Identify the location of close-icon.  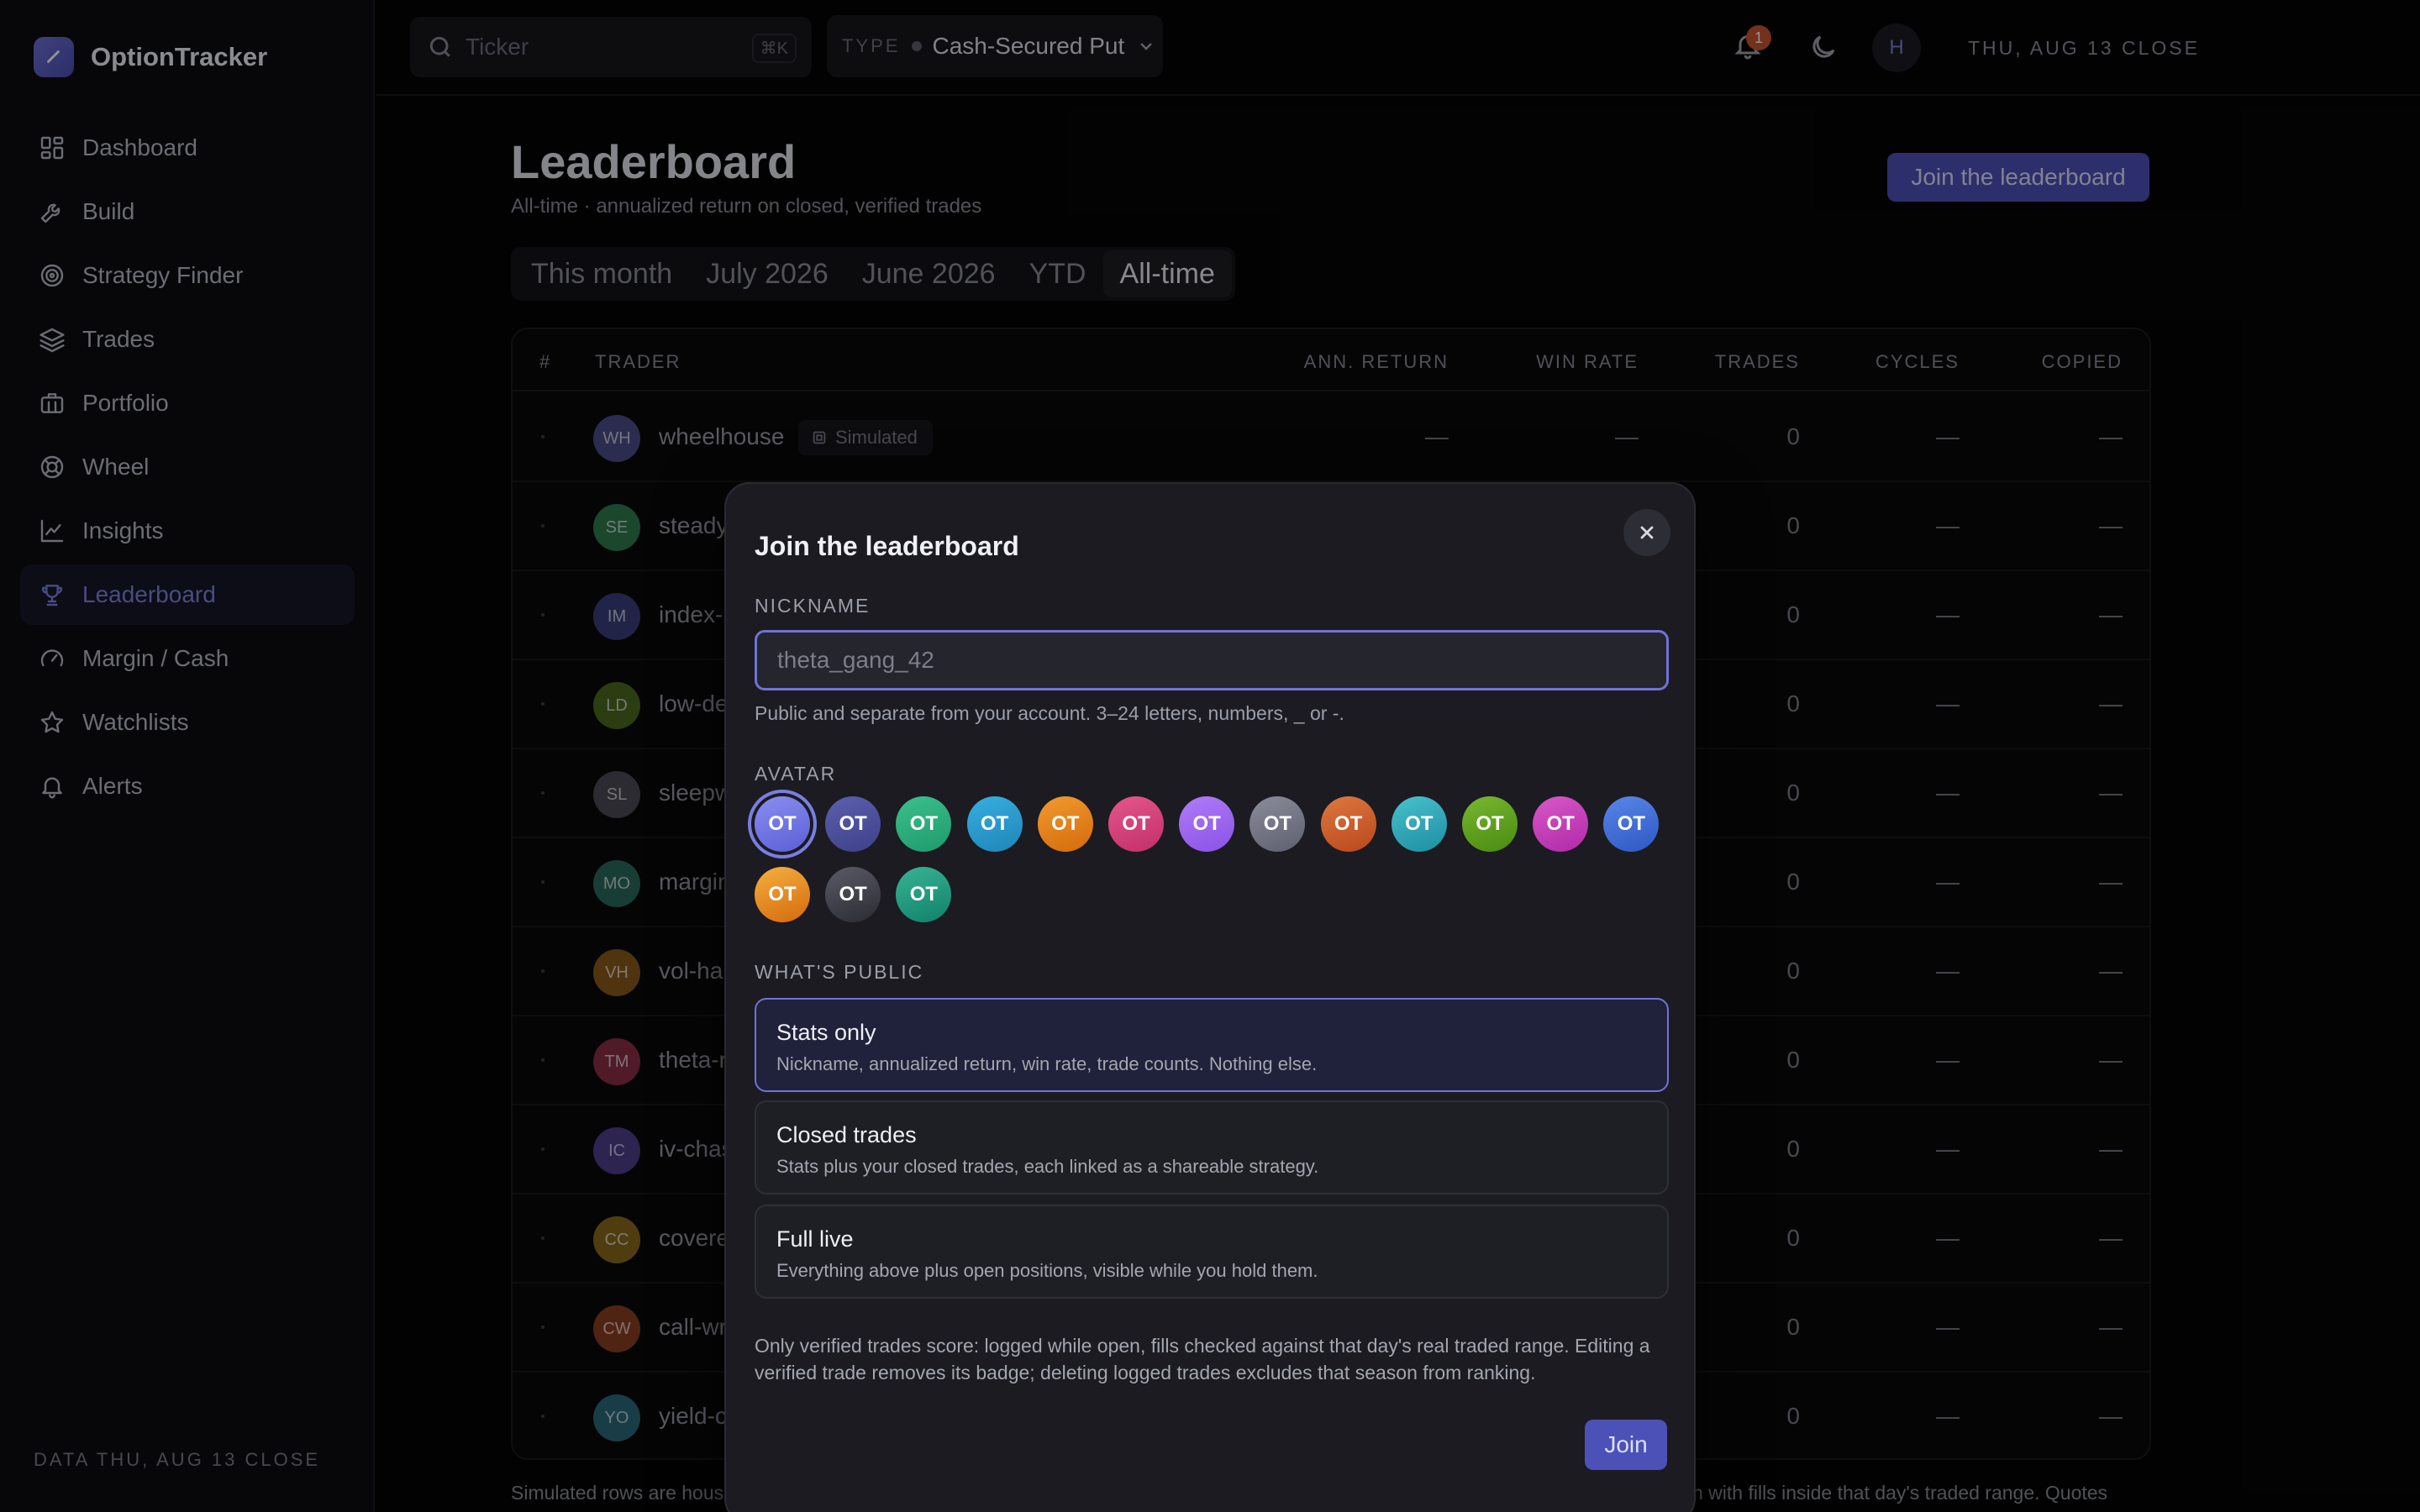
(1647, 532).